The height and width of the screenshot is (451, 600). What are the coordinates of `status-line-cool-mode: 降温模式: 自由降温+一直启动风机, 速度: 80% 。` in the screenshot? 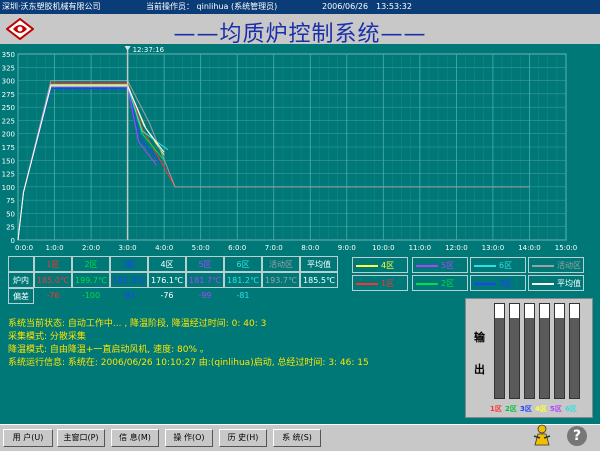 It's located at (108, 350).